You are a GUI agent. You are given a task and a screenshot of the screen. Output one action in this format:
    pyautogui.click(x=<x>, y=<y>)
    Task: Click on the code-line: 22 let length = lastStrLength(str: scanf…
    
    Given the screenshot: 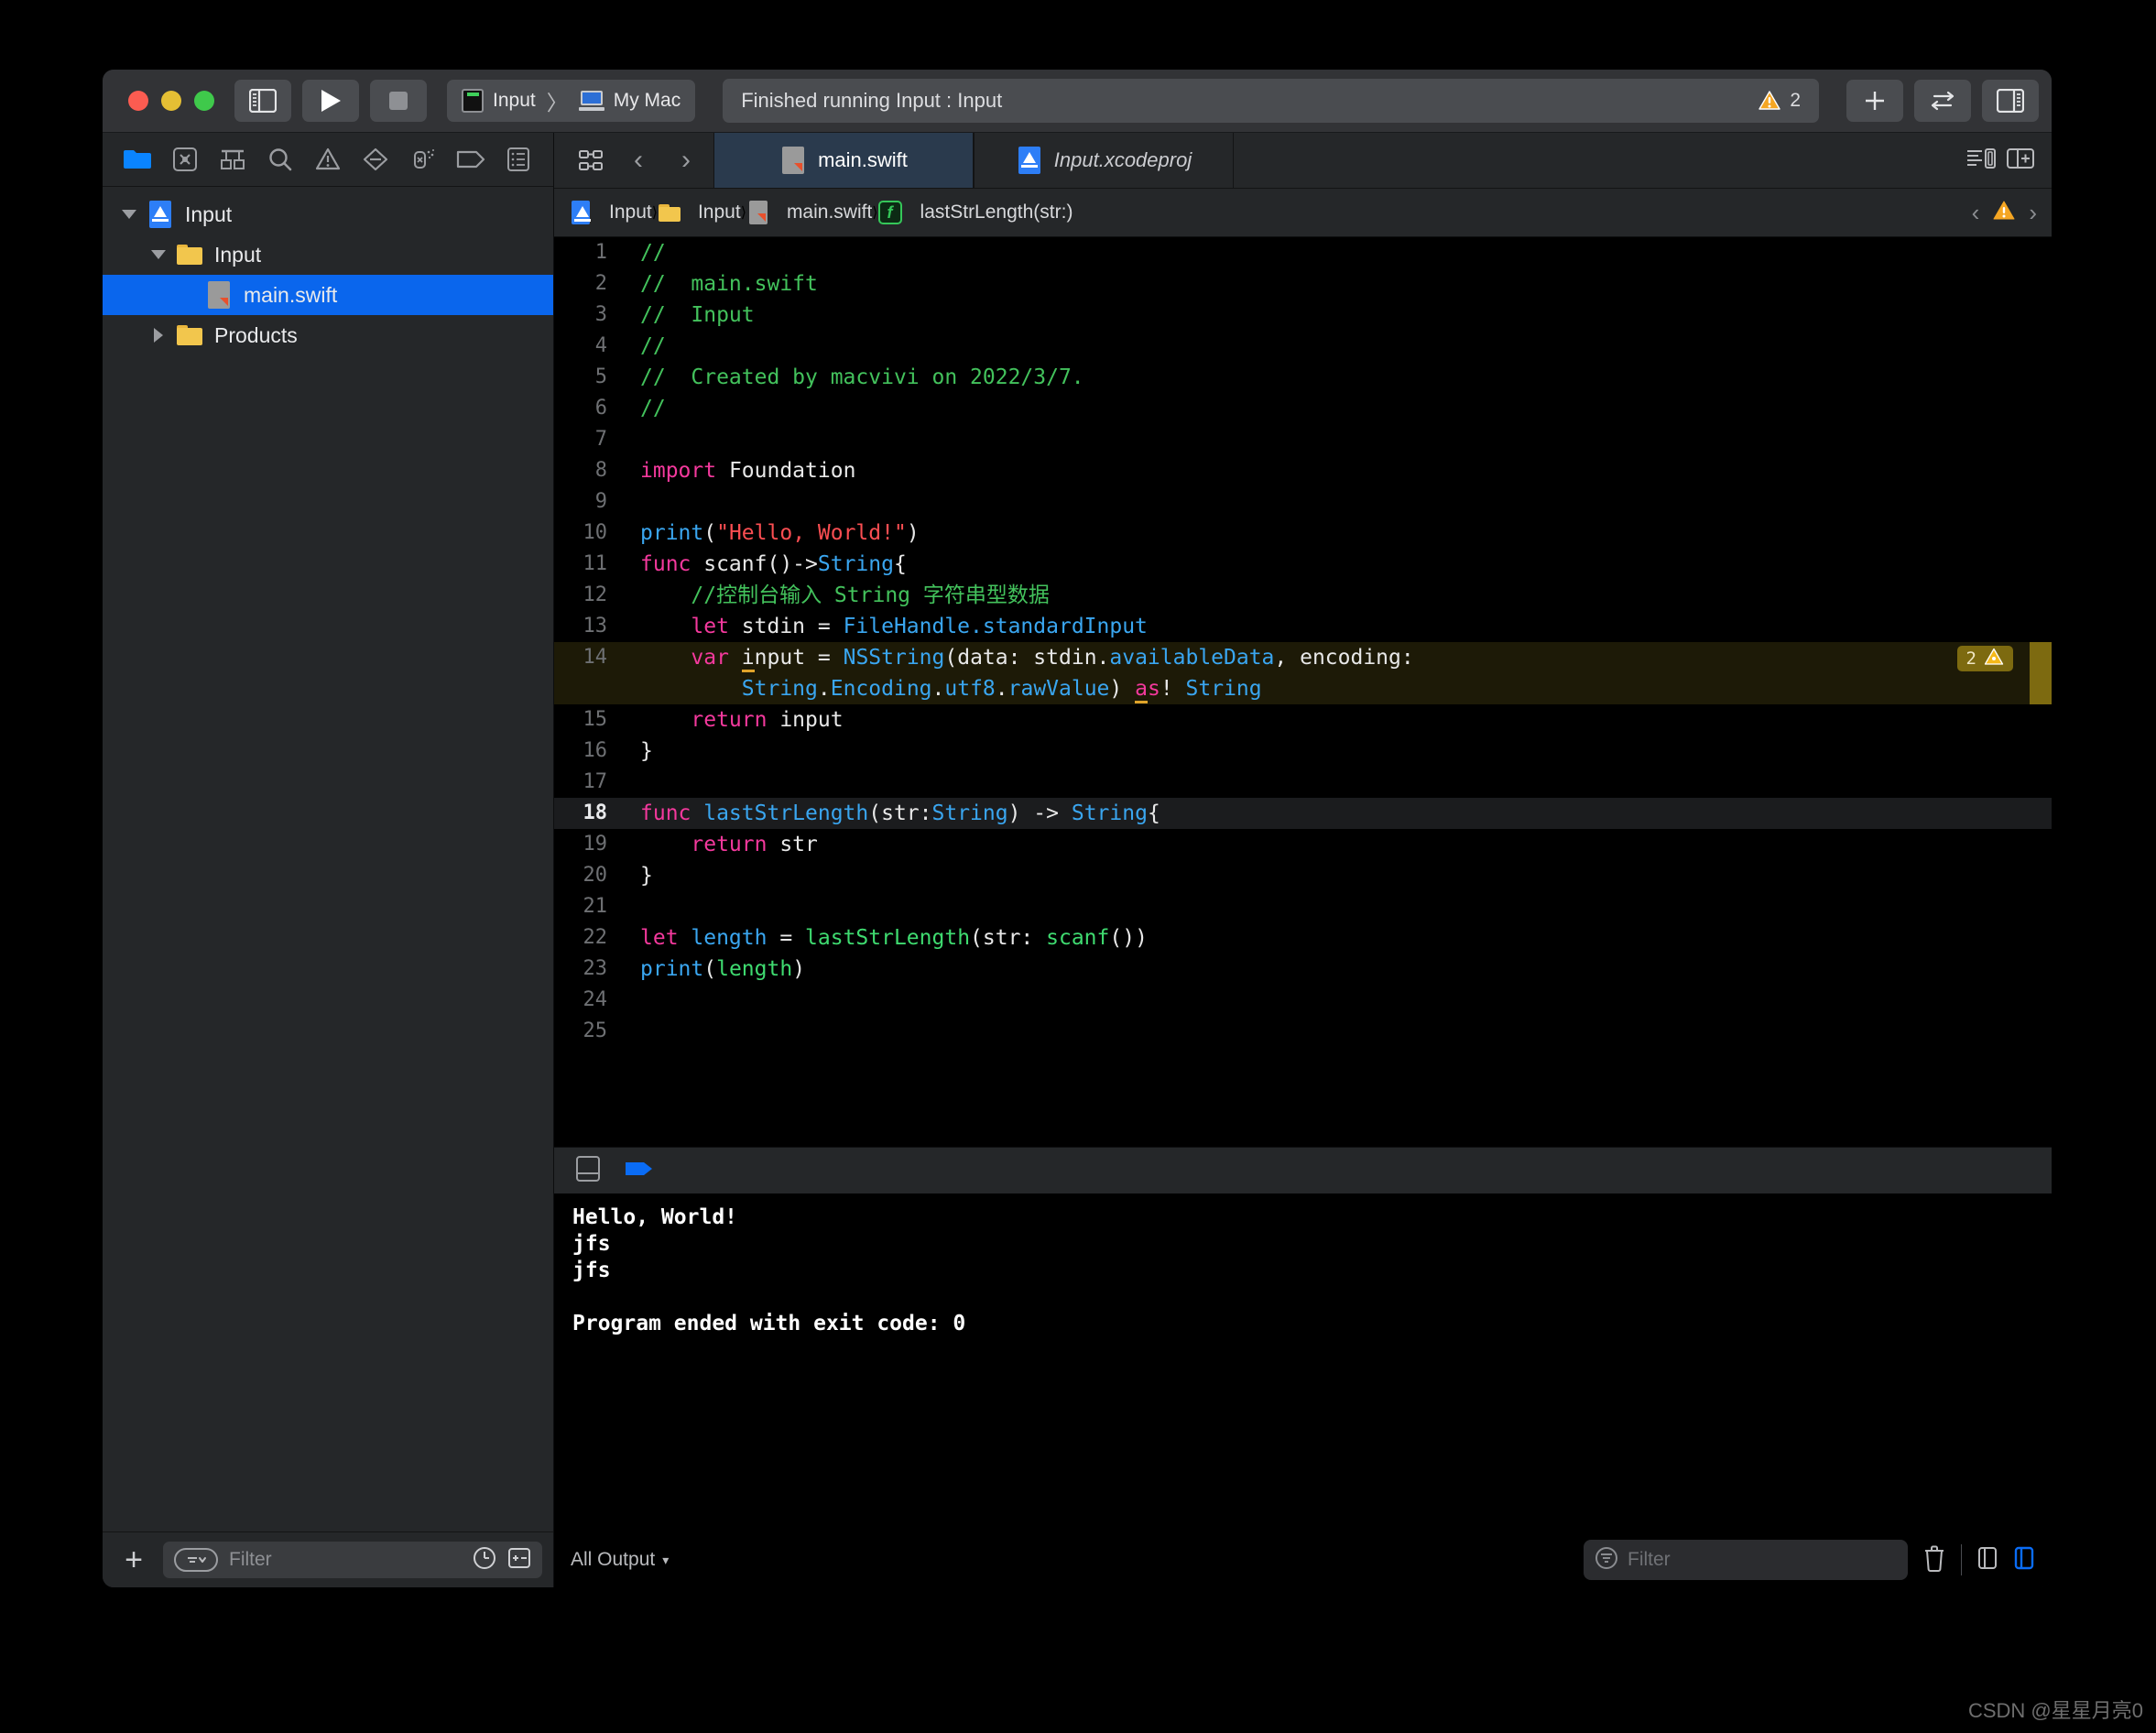 What is the action you would take?
    pyautogui.click(x=1303, y=938)
    